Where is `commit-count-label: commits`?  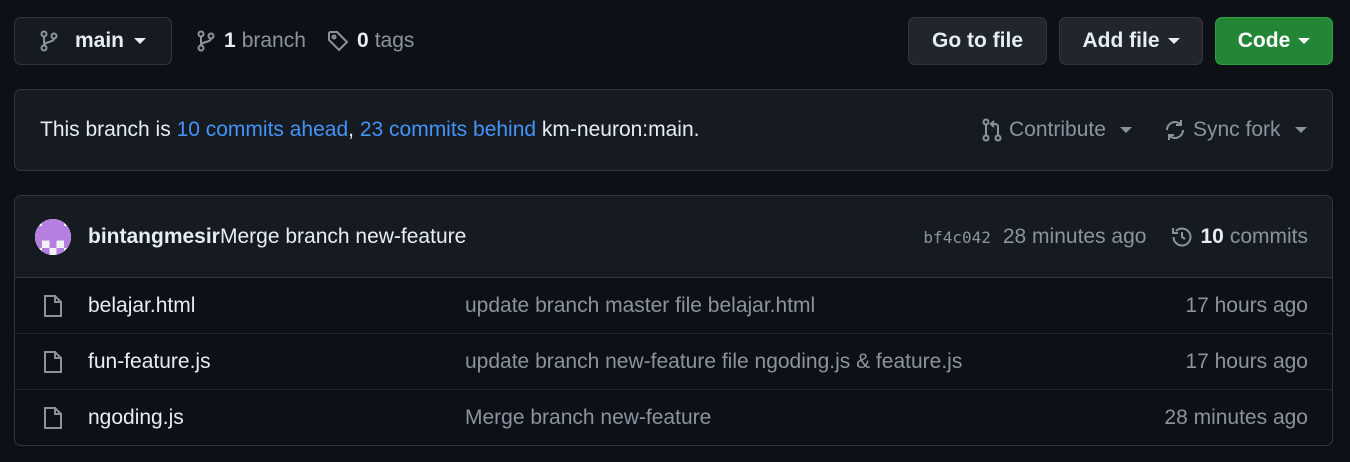 commit-count-label: commits is located at coordinates (1268, 236).